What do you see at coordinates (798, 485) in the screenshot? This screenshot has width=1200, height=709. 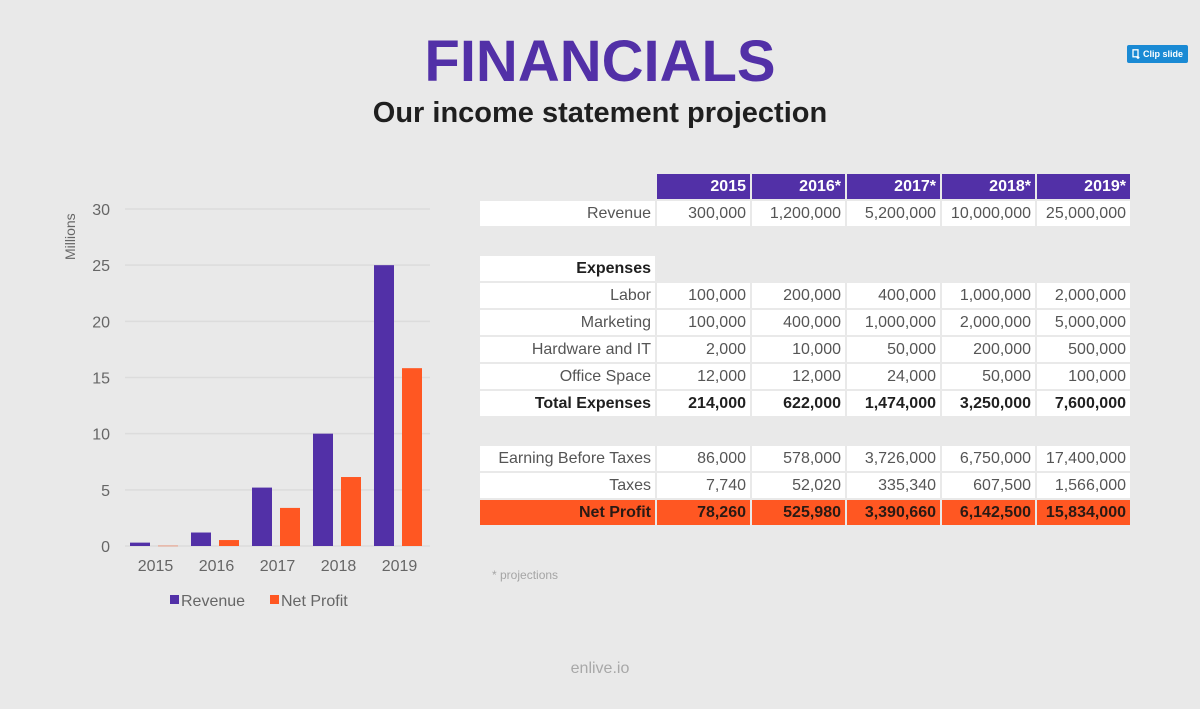 I see `cell-value: 52,020` at bounding box center [798, 485].